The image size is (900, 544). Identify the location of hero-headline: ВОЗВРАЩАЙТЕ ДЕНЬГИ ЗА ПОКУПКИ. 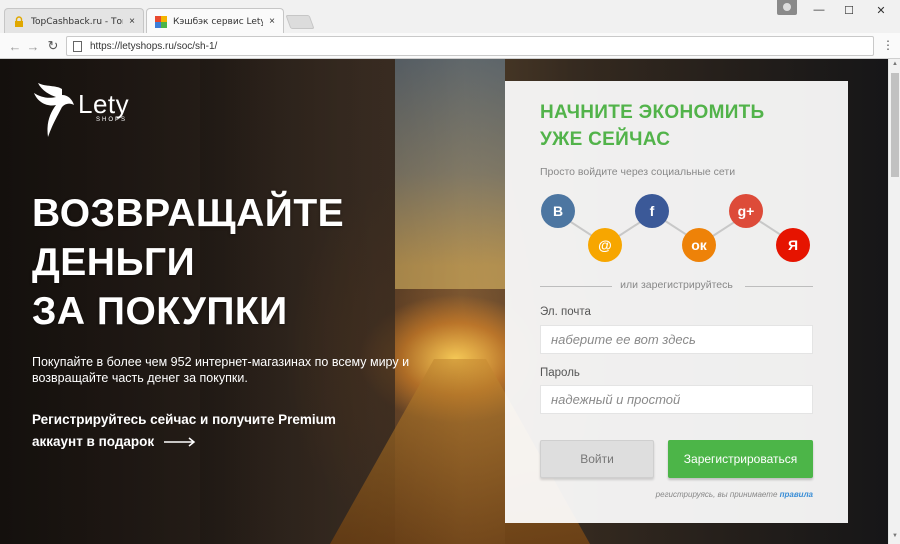
(188, 262).